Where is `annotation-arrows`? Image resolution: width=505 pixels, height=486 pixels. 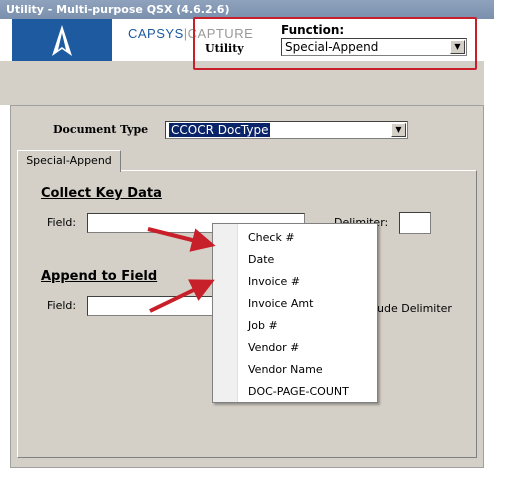 annotation-arrows is located at coordinates (181, 270).